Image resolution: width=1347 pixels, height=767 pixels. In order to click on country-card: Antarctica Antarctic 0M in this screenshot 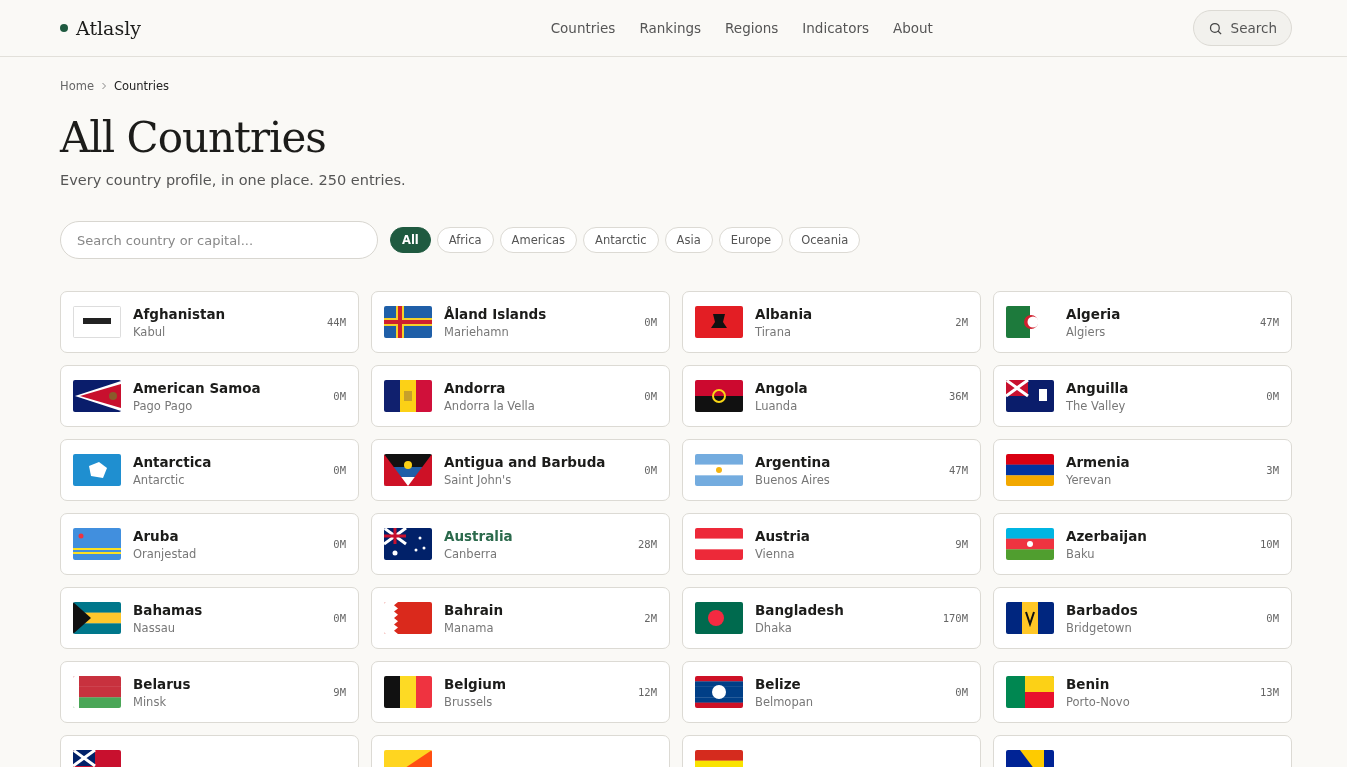, I will do `click(209, 470)`.